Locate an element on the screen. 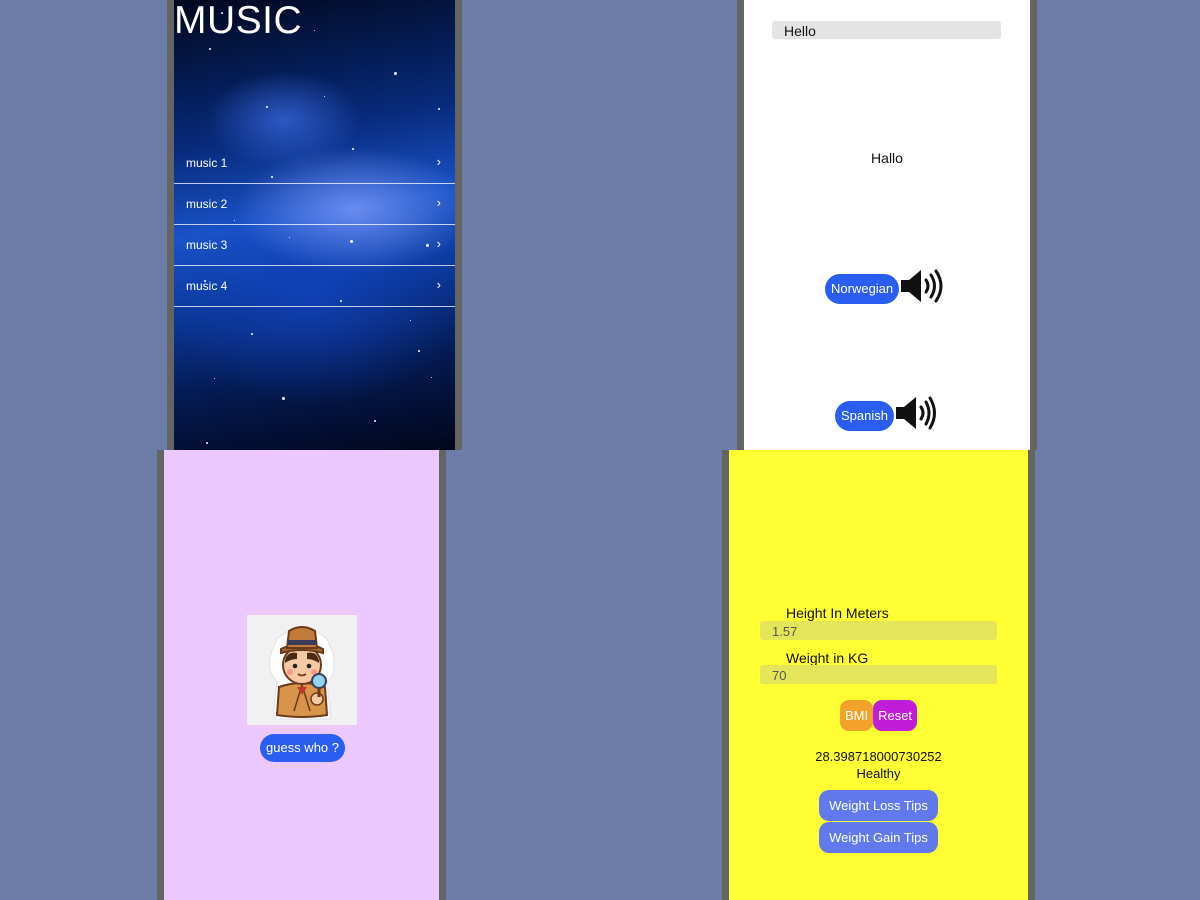 The height and width of the screenshot is (900, 1200). list-item: music 3 › is located at coordinates (314, 245).